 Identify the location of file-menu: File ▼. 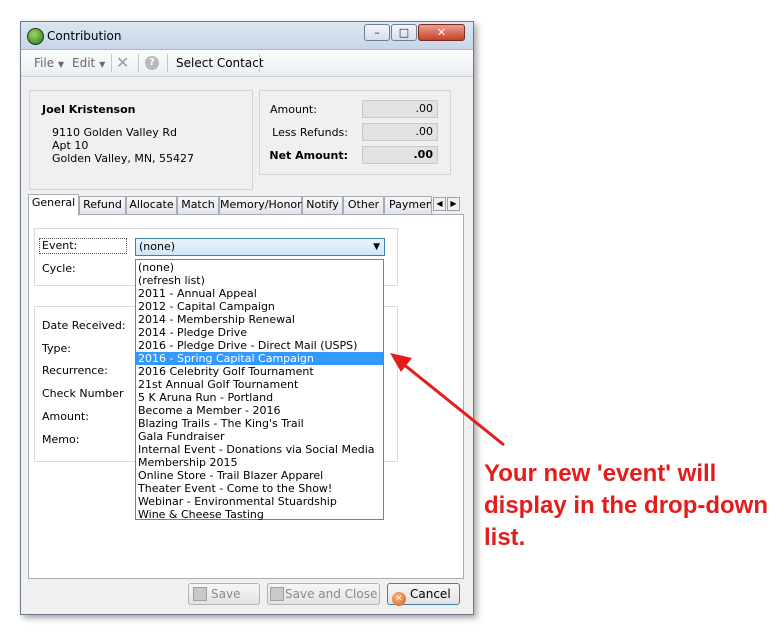
(49, 63).